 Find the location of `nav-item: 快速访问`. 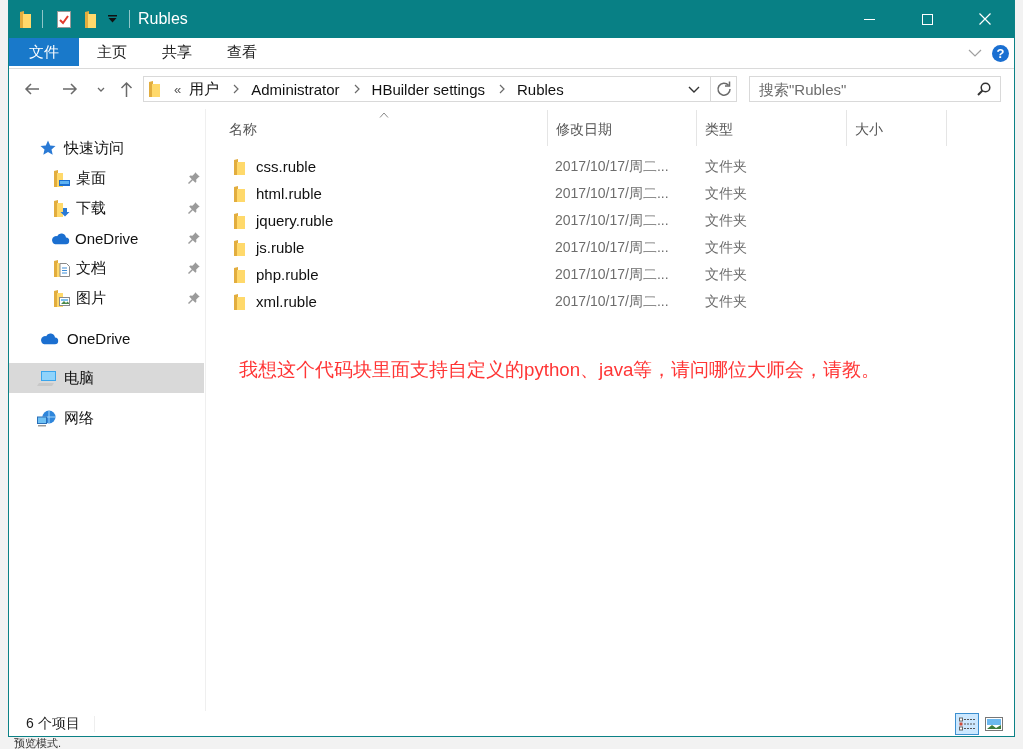

nav-item: 快速访问 is located at coordinates (106, 148).